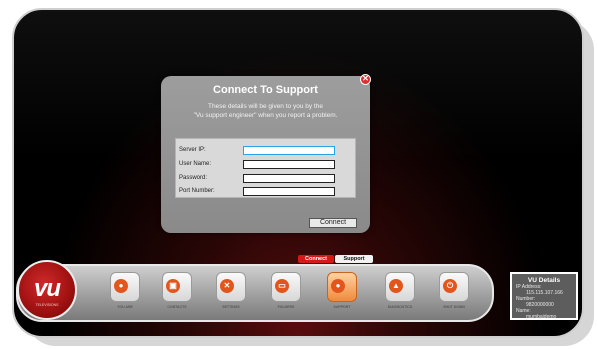 The width and height of the screenshot is (598, 349). Describe the element at coordinates (338, 286) in the screenshot. I see `support-icon: ●` at that location.